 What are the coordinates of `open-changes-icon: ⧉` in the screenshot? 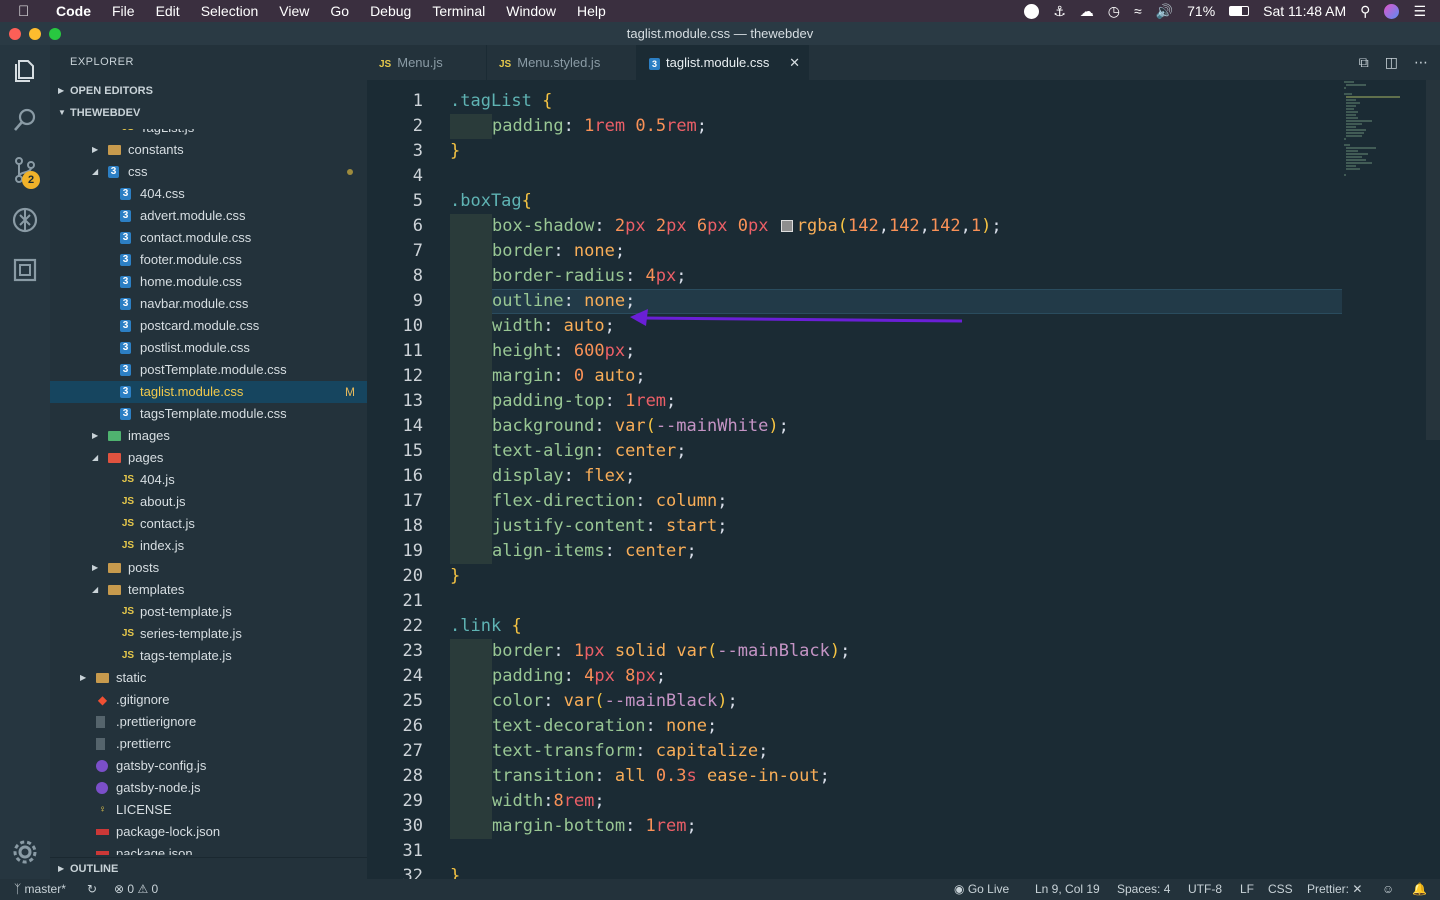 It's located at (1364, 62).